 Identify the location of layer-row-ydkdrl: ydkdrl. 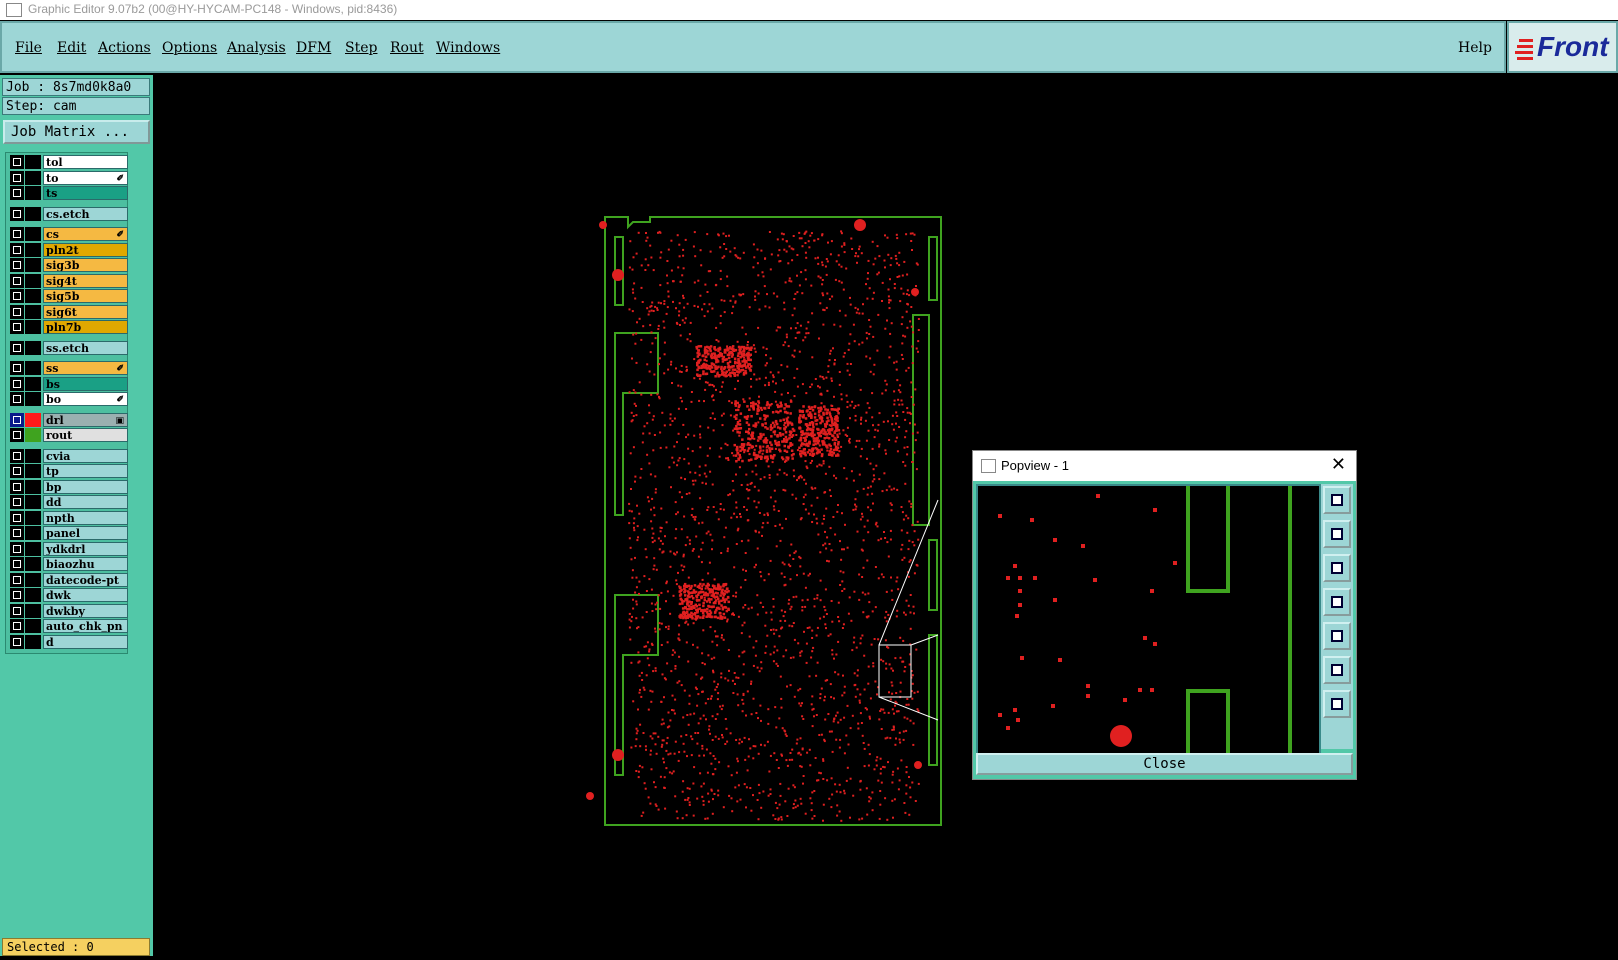
(69, 548).